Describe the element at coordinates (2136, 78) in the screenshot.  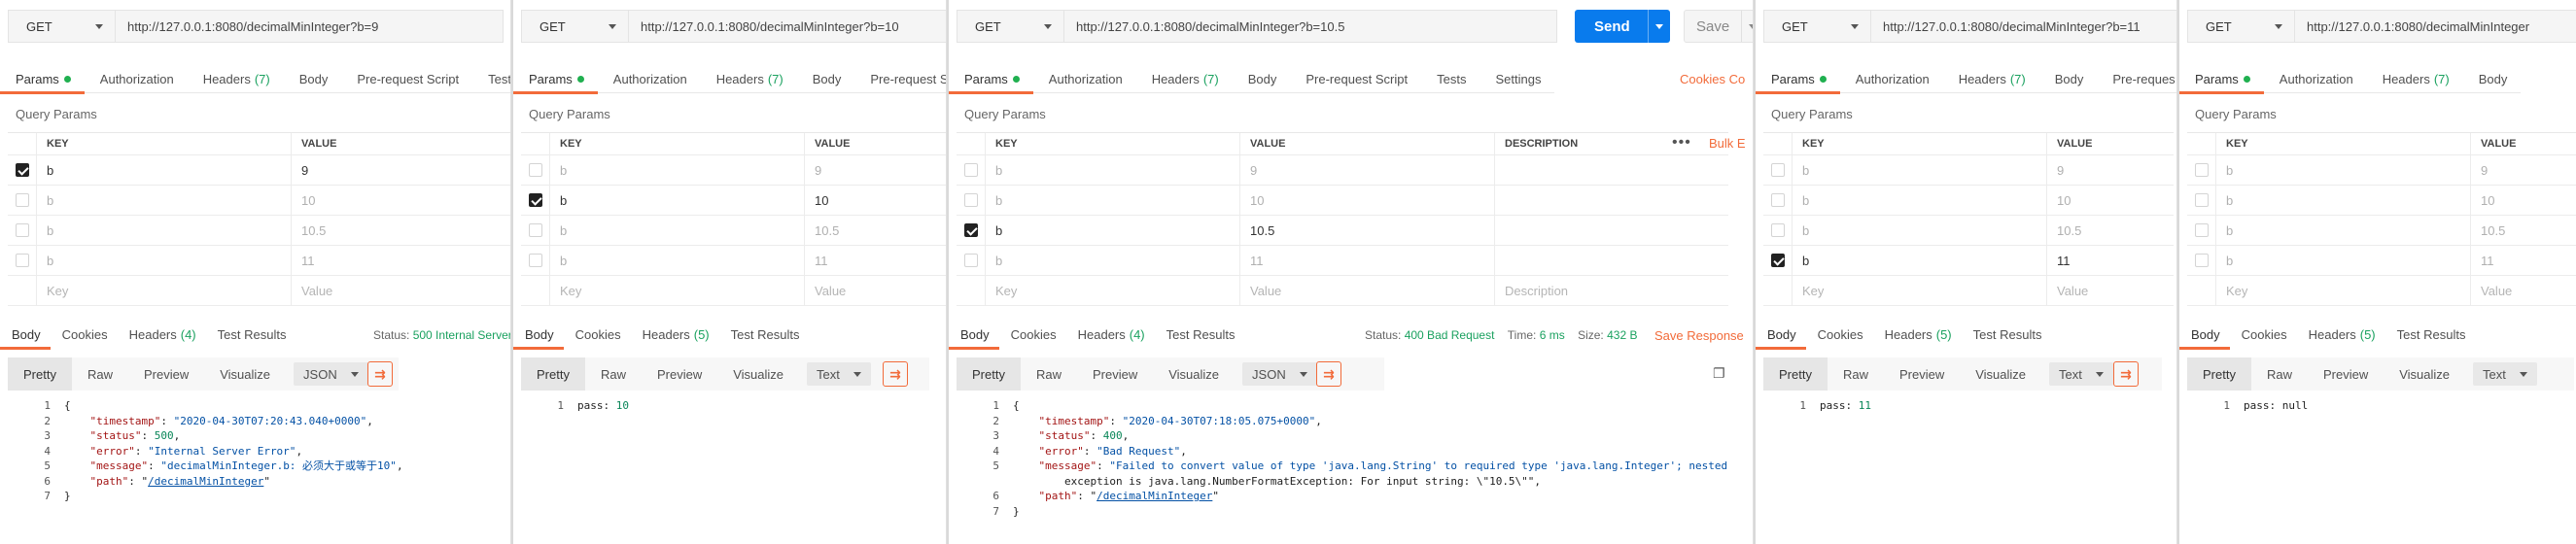
I see `tab-prerequest: Pre-reques` at that location.